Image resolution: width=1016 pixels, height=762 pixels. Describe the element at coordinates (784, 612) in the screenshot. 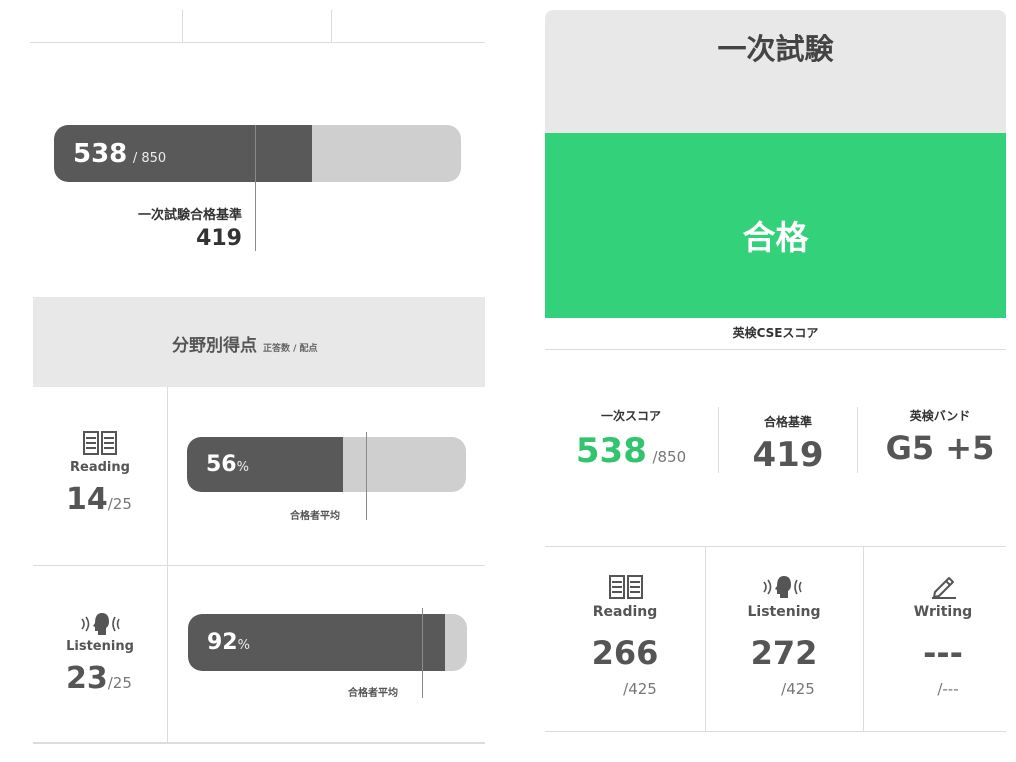

I see `listening-cse-label: Listening` at that location.